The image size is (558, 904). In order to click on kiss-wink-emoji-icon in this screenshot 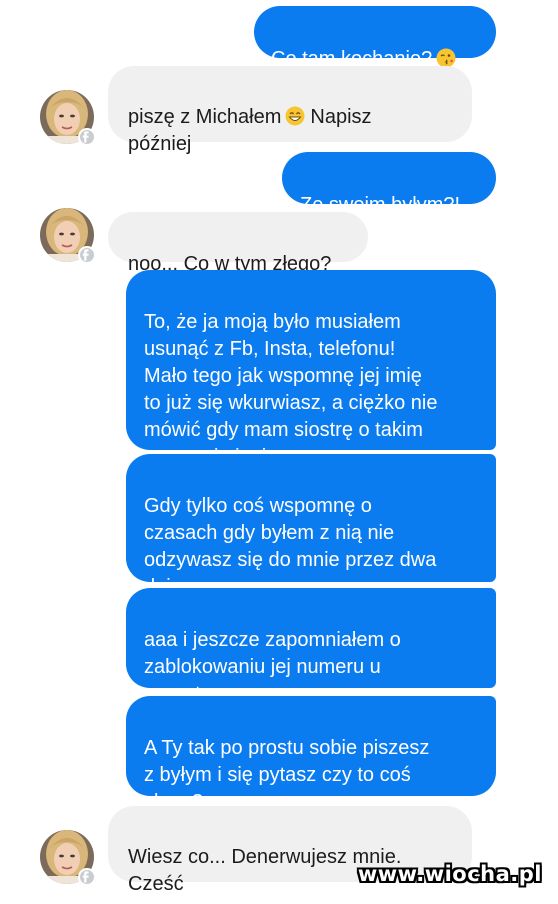, I will do `click(446, 58)`.